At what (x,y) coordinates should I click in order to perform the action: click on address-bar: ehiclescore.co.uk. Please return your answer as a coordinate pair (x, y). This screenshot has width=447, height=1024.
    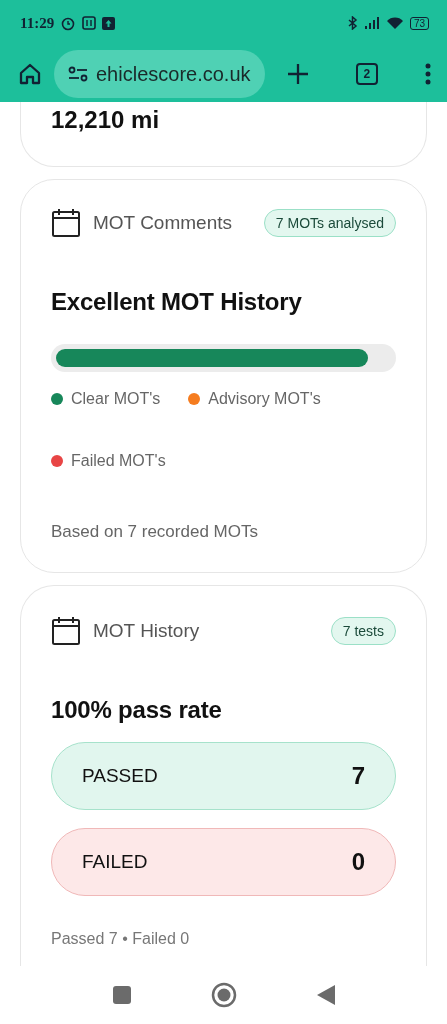
    Looking at the image, I should click on (159, 74).